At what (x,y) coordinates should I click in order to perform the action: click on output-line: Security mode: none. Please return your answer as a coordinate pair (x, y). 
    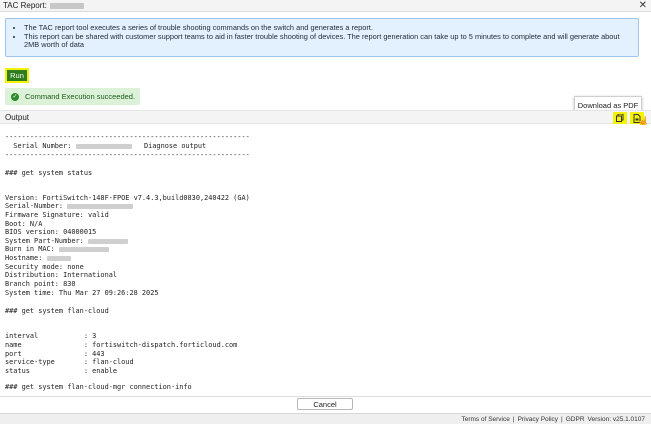
    Looking at the image, I should click on (44, 267).